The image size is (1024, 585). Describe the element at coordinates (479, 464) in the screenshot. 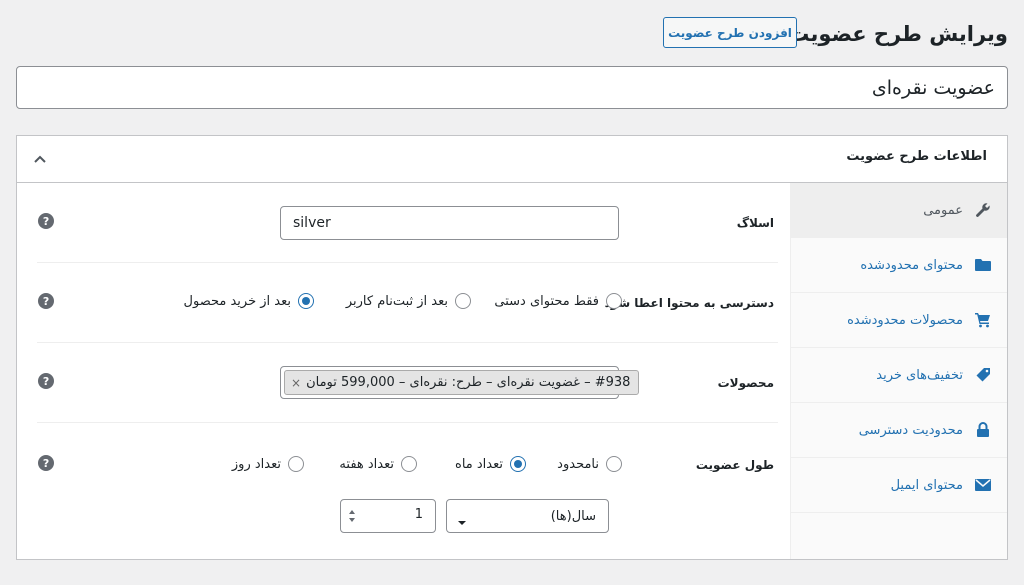

I see `radio-label: تعداد ماه` at that location.